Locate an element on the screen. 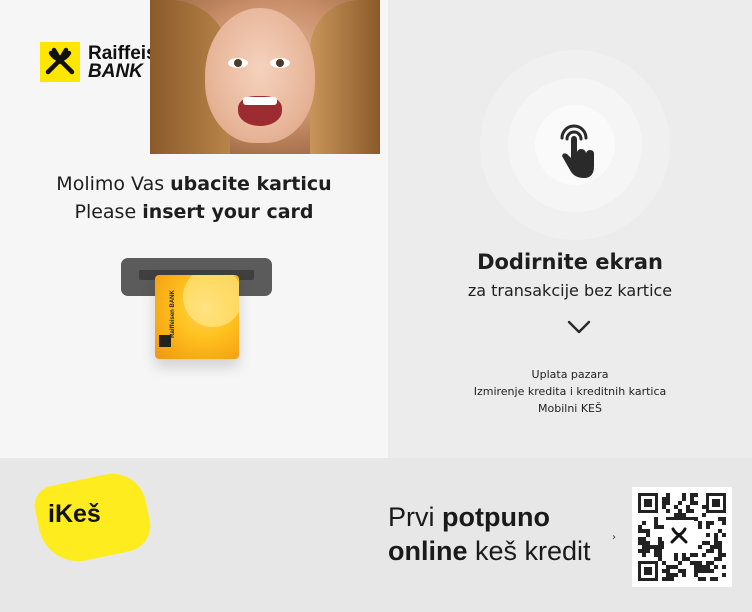 The height and width of the screenshot is (612, 752). service-item: Izmirenje kredita i kreditnih kartica is located at coordinates (570, 391).